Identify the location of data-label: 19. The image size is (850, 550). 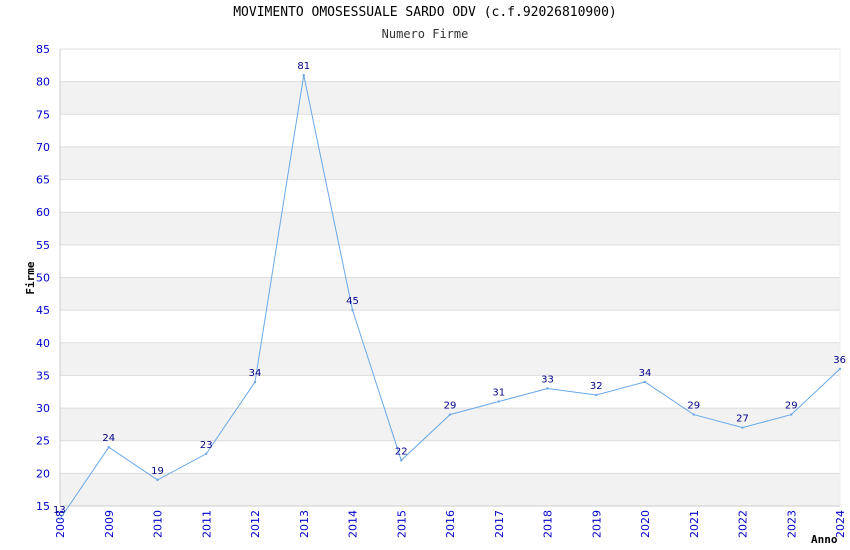
(157, 471).